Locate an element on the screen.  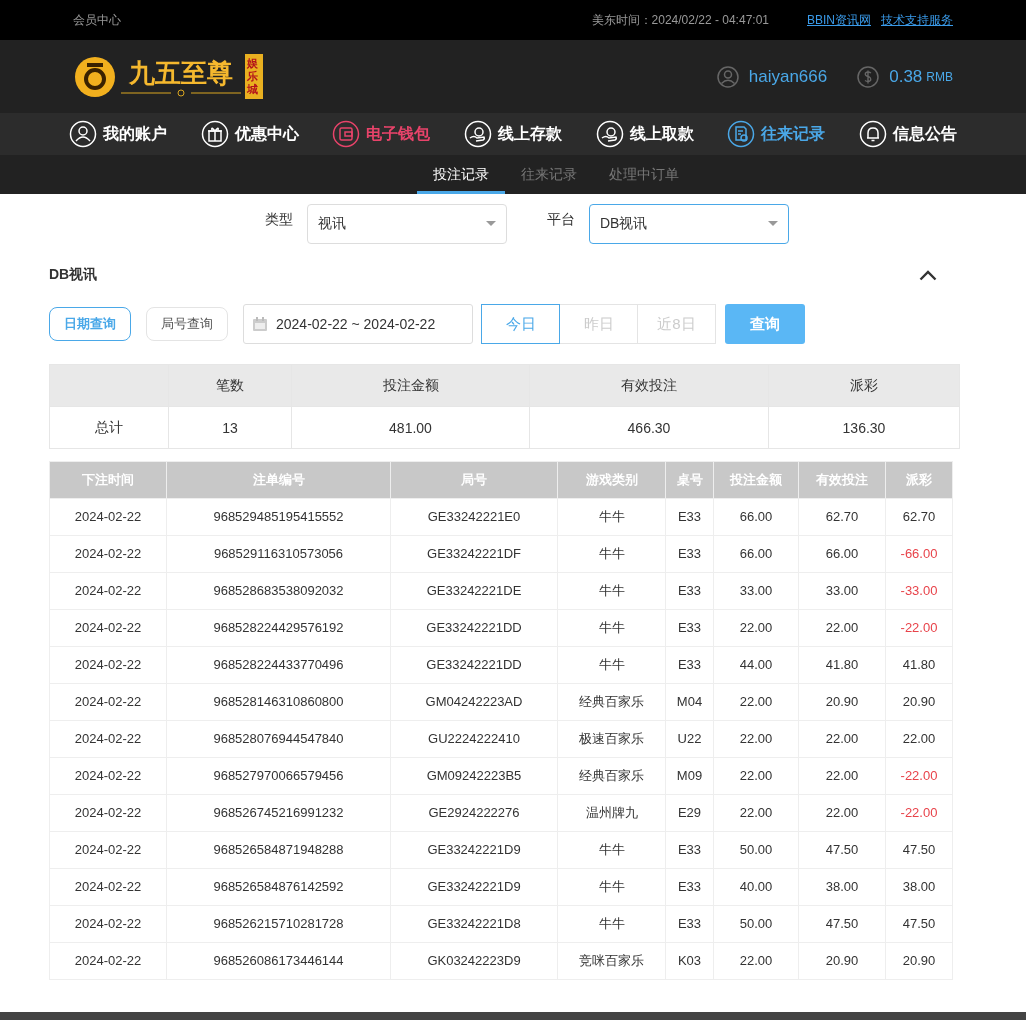
table-cell: 968529485195415552 is located at coordinates (278, 517).